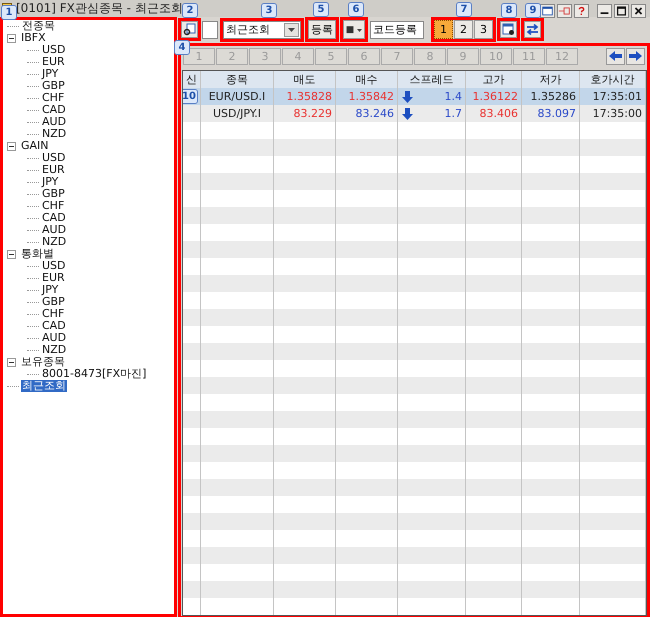  I want to click on next-button, so click(635, 56).